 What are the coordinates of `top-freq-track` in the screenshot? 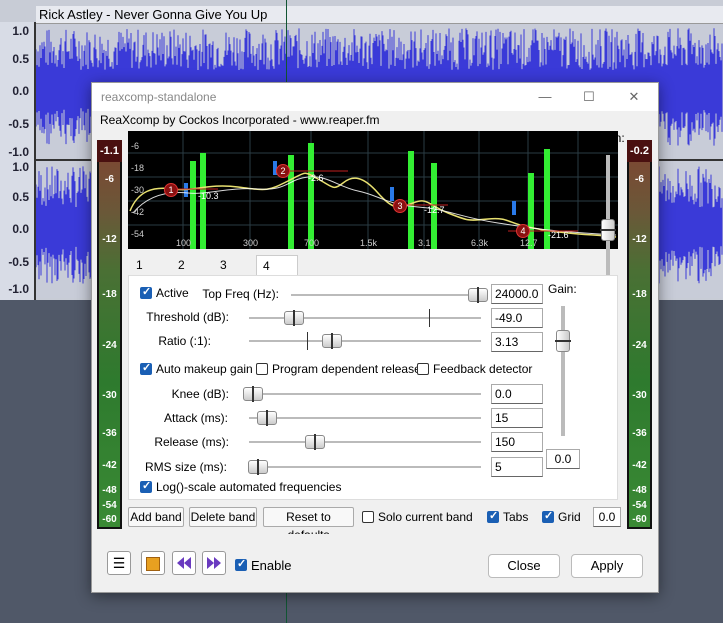 It's located at (386, 295).